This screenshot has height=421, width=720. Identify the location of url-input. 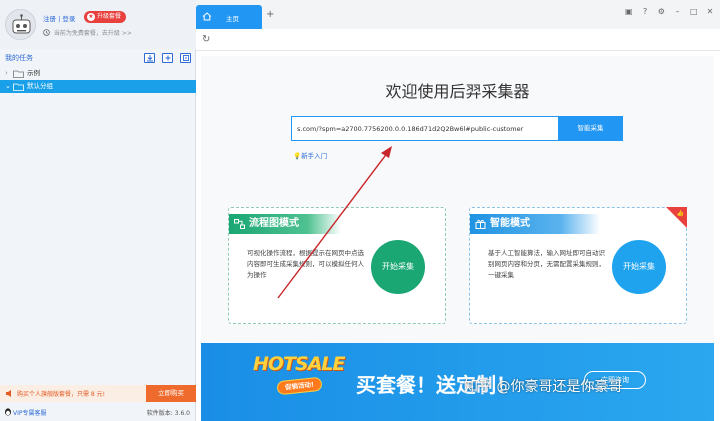
(425, 128).